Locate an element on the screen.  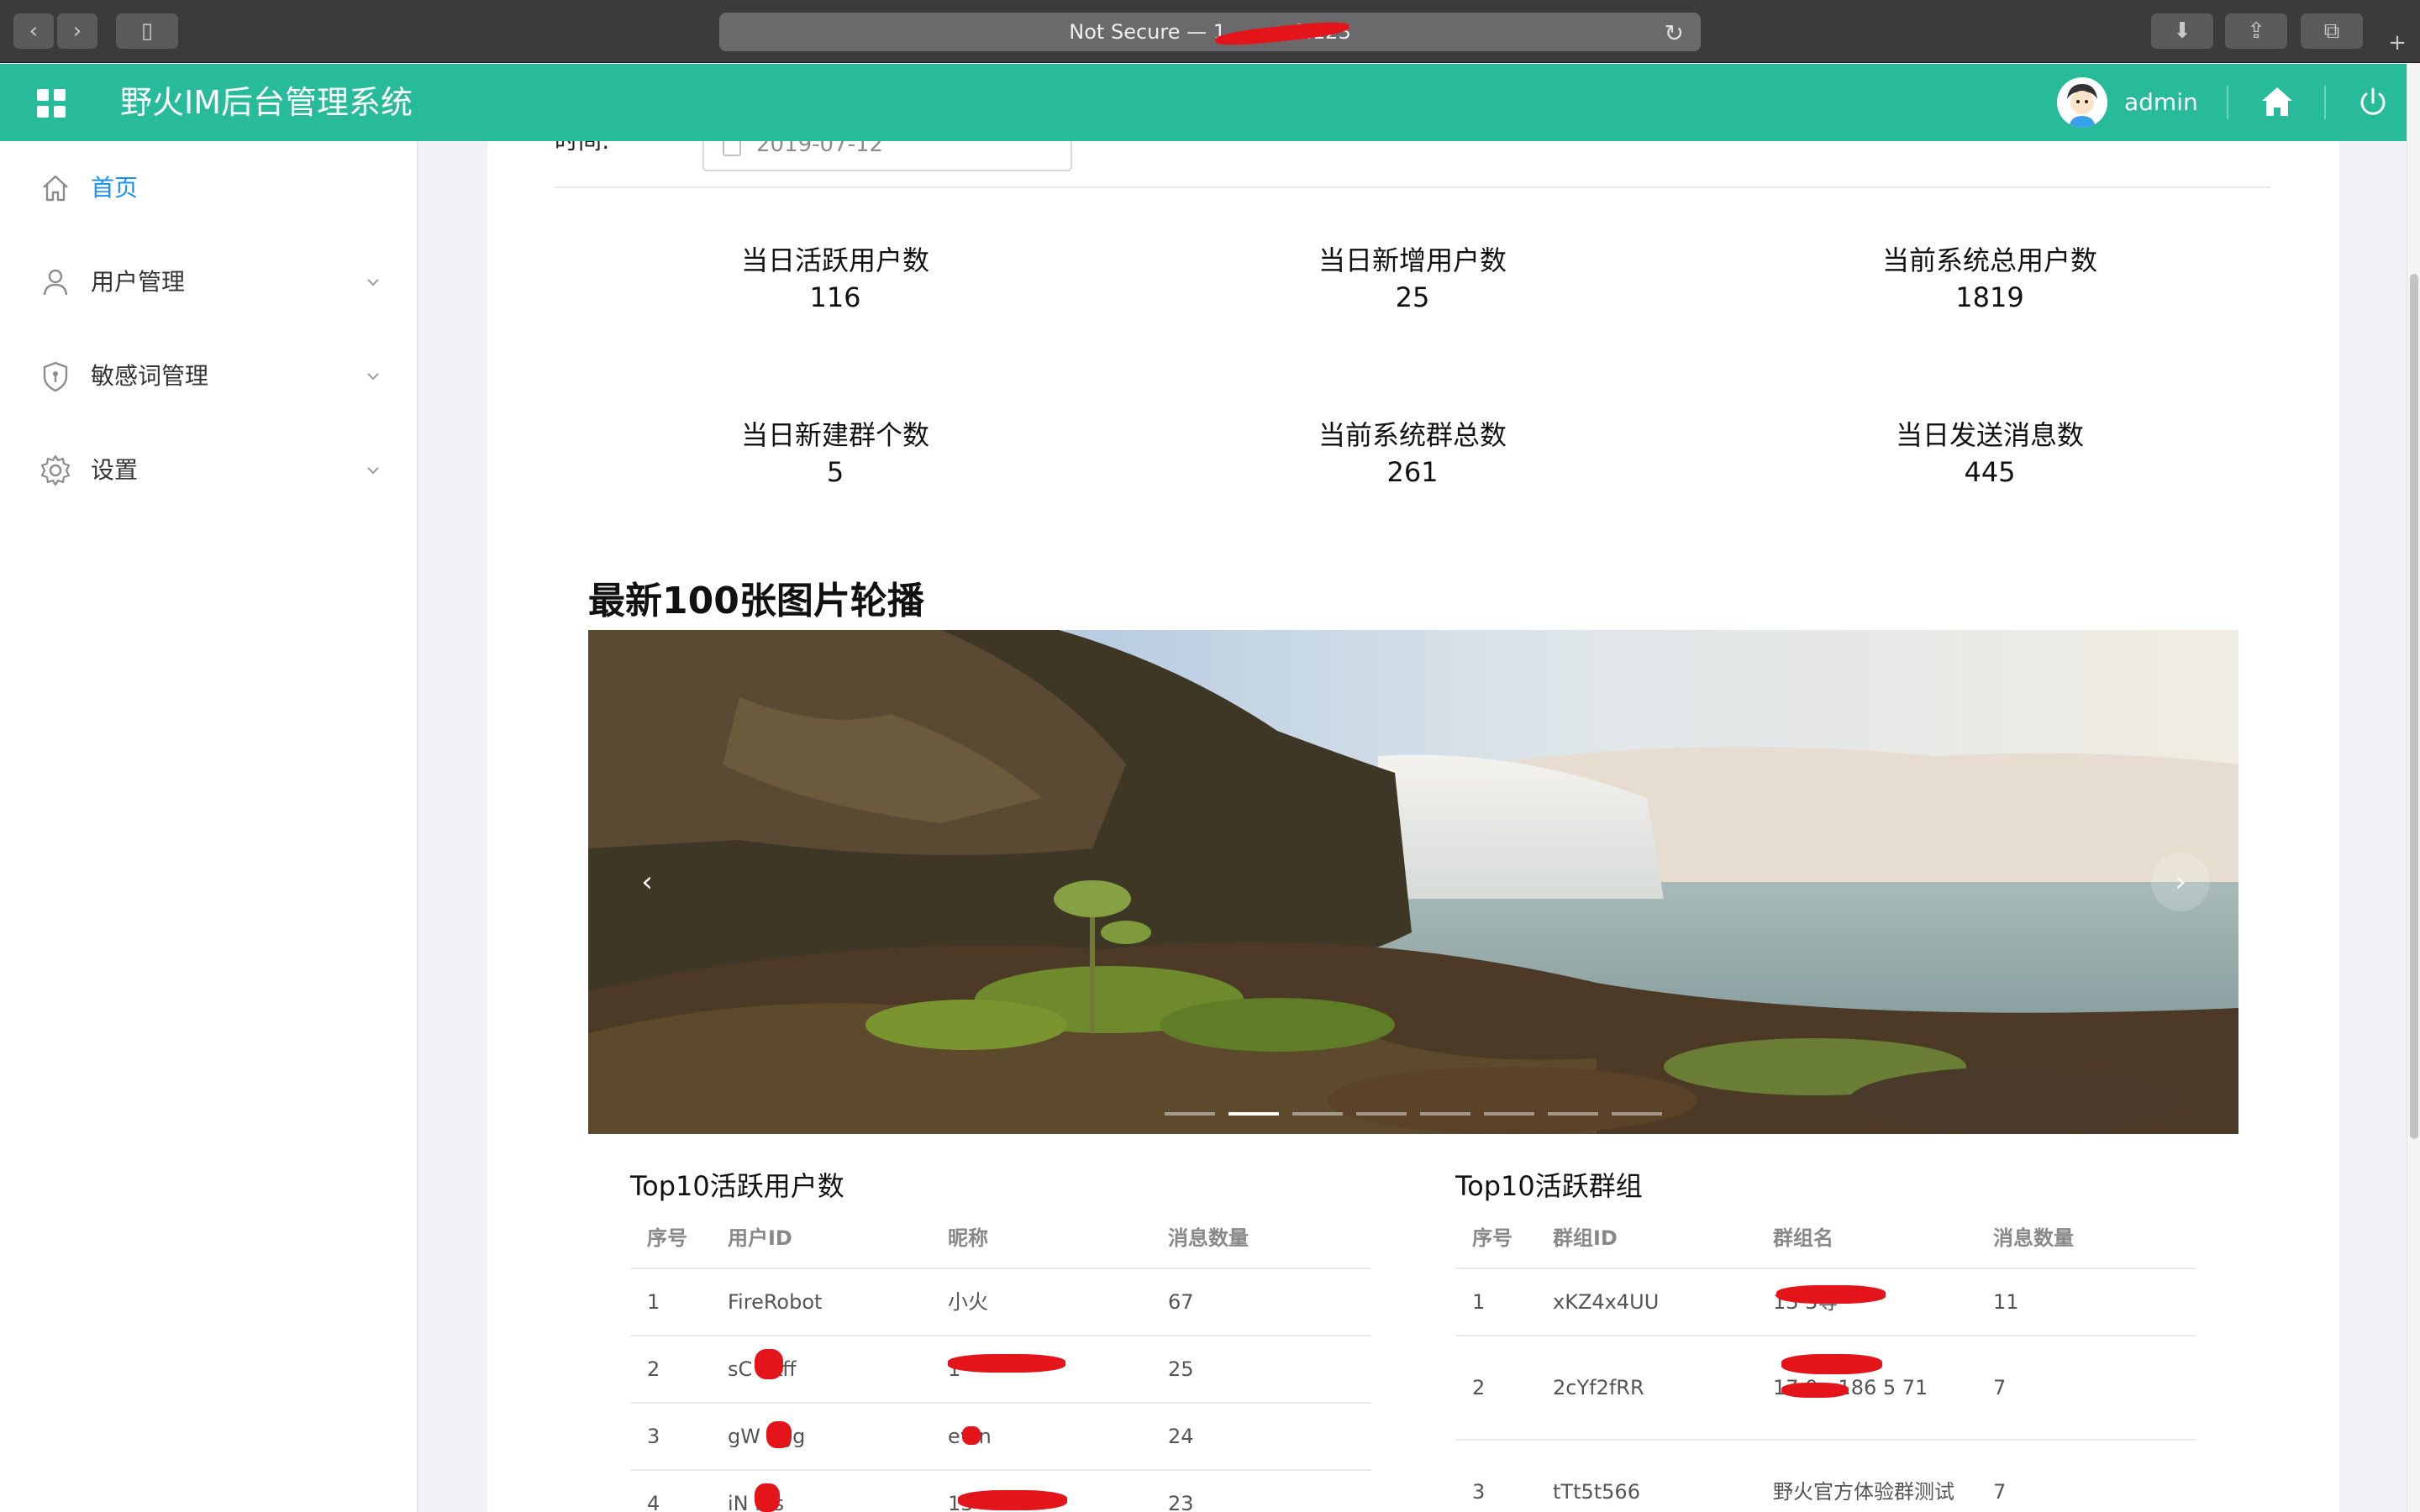
date-picker: 2019-07-12 is located at coordinates (887, 156).